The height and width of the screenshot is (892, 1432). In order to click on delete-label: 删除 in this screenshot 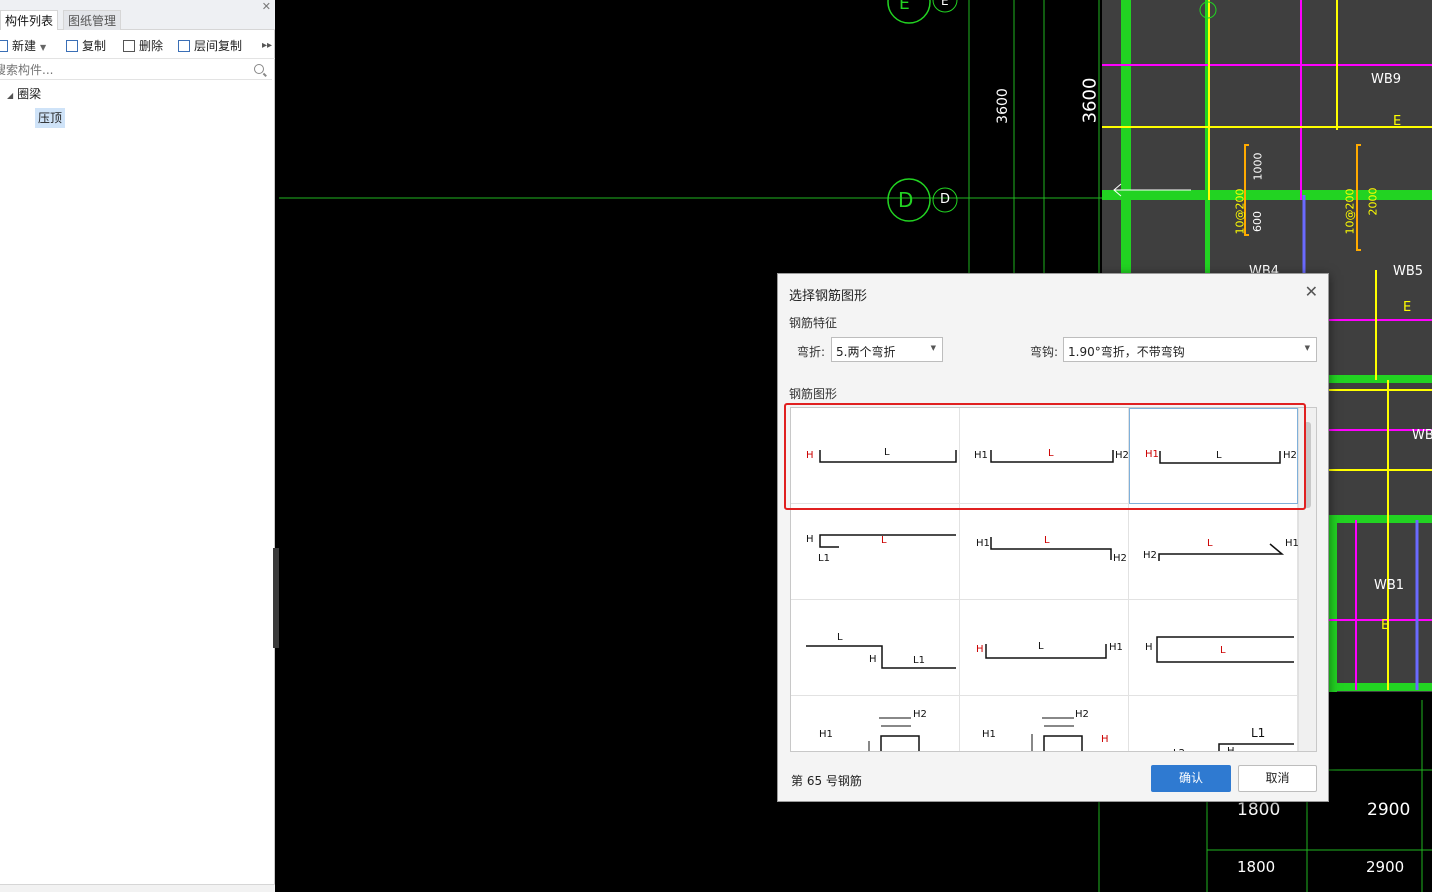, I will do `click(151, 46)`.